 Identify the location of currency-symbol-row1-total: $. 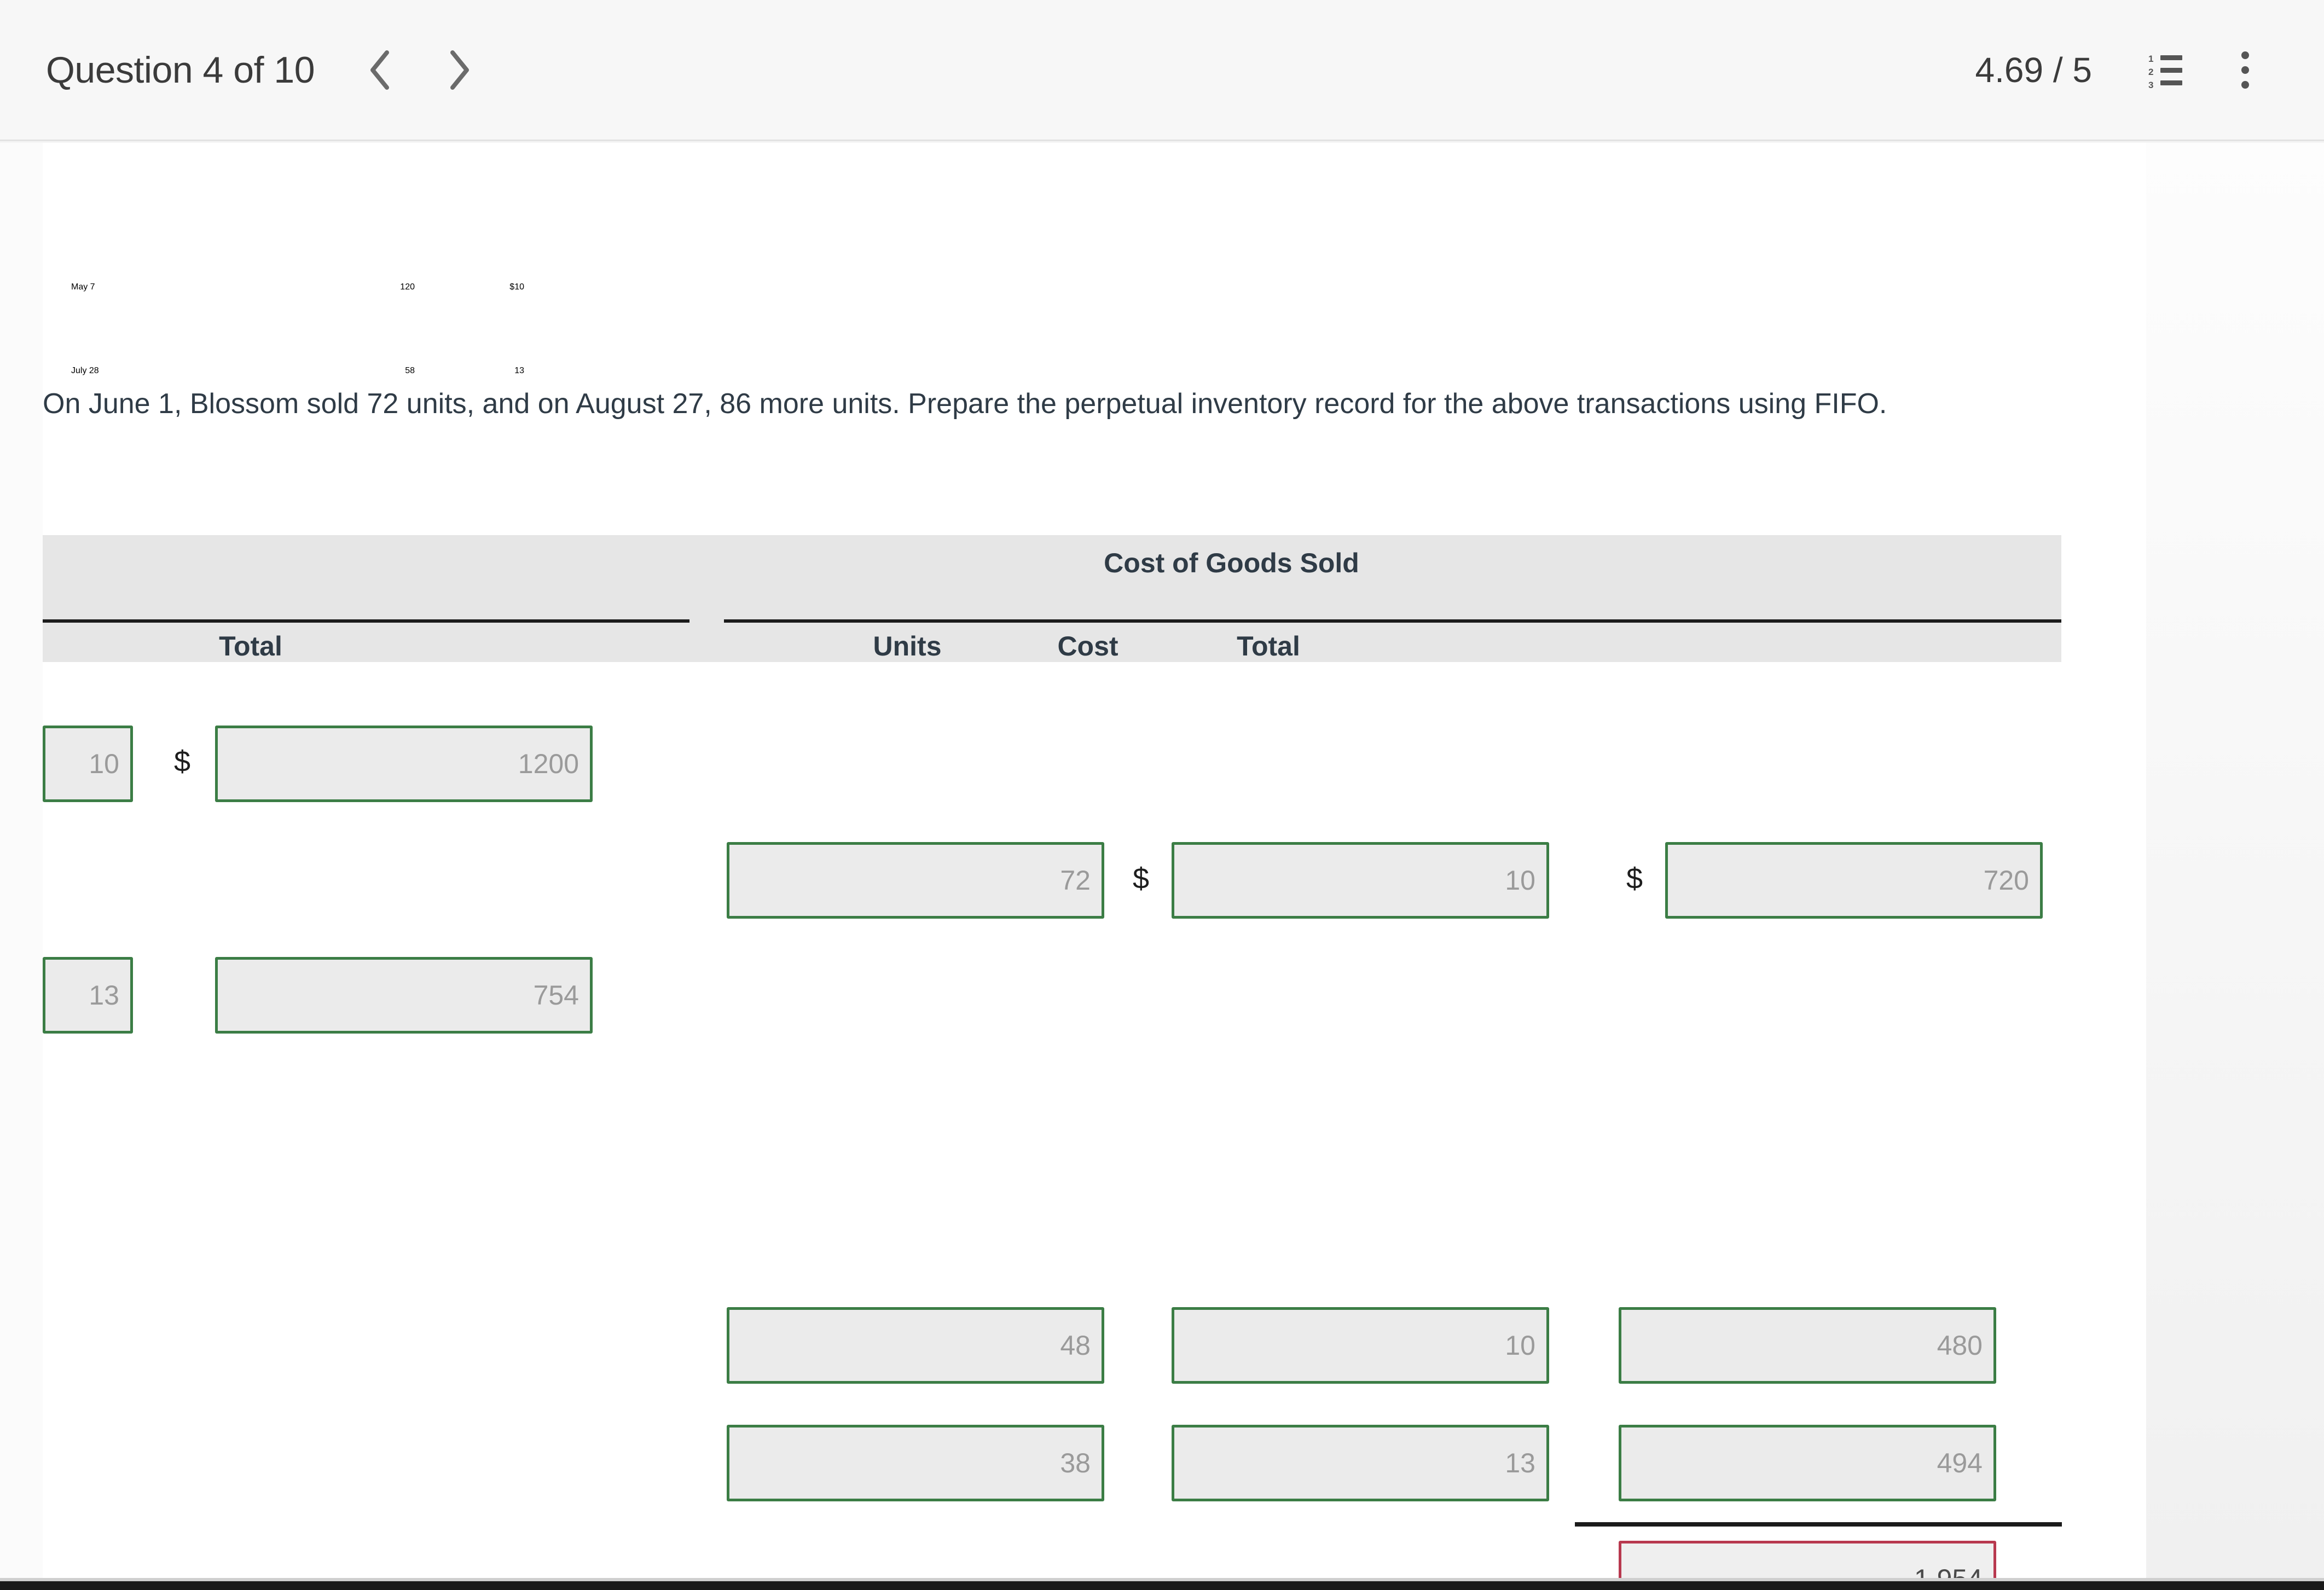
(182, 761).